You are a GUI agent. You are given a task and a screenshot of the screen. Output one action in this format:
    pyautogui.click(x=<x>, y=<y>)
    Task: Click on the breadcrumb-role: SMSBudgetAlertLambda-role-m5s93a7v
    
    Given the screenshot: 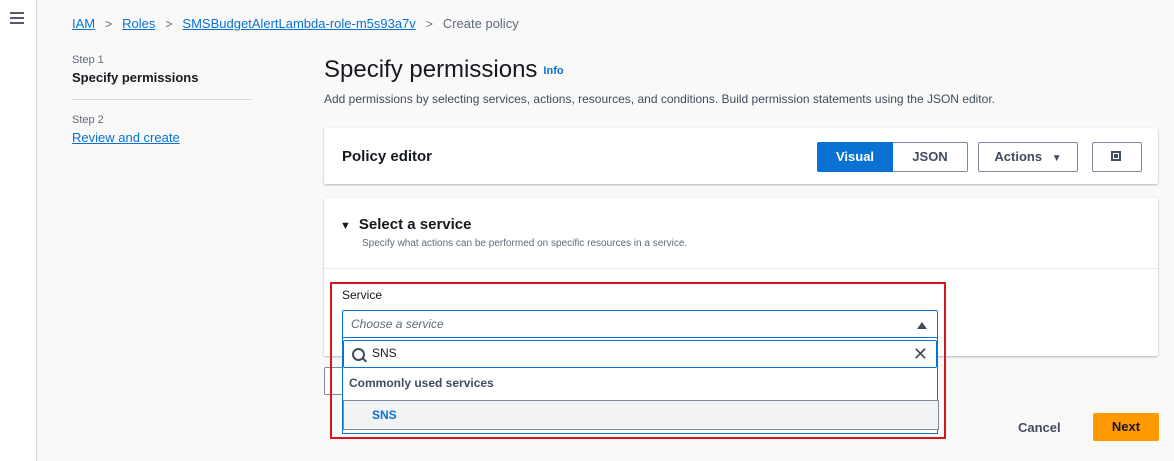 What is the action you would take?
    pyautogui.click(x=298, y=23)
    